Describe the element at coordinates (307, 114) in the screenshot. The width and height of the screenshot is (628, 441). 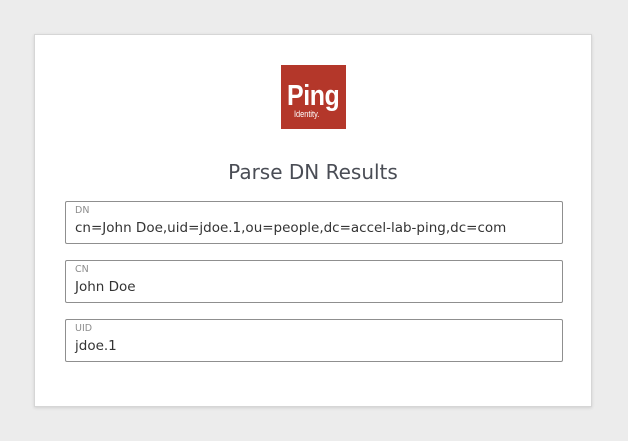
I see `logo-subtext: Identity.` at that location.